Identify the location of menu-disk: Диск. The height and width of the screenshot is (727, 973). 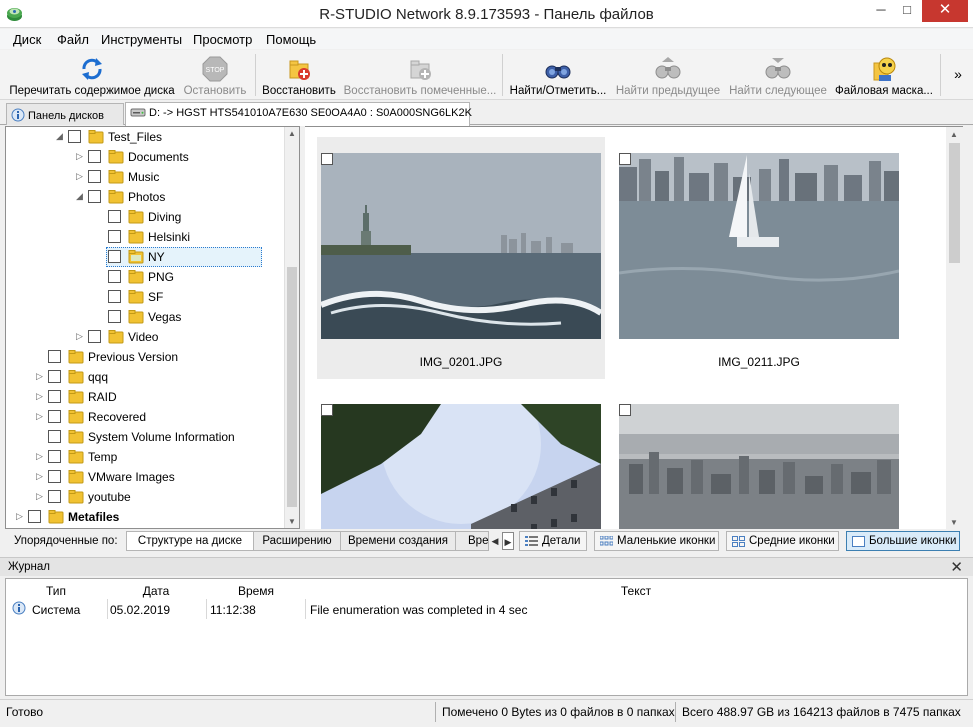
(27, 39).